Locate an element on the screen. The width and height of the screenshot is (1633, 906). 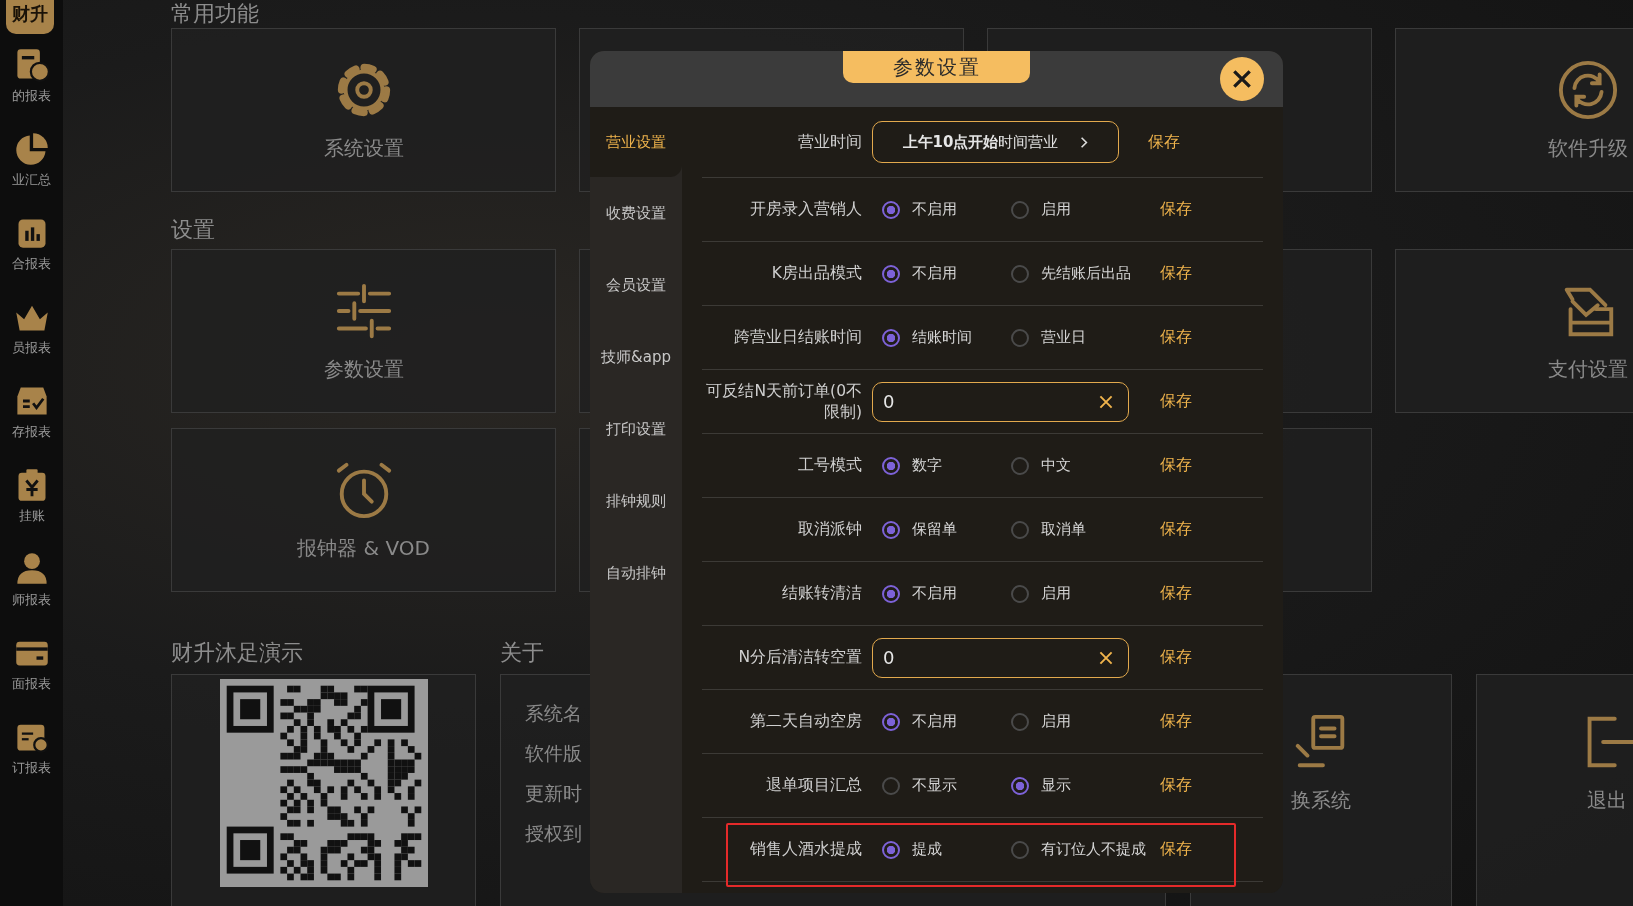
function-card: 参数设置 is located at coordinates (363, 331).